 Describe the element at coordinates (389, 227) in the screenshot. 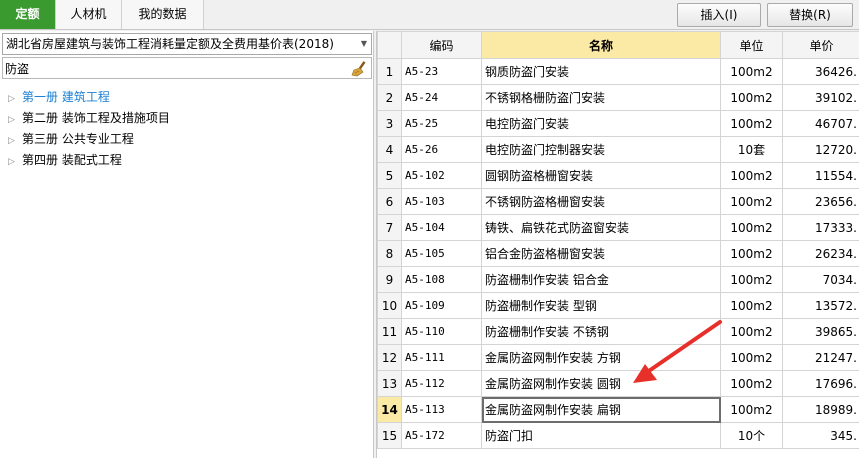

I see `row-index-cell: 7` at that location.